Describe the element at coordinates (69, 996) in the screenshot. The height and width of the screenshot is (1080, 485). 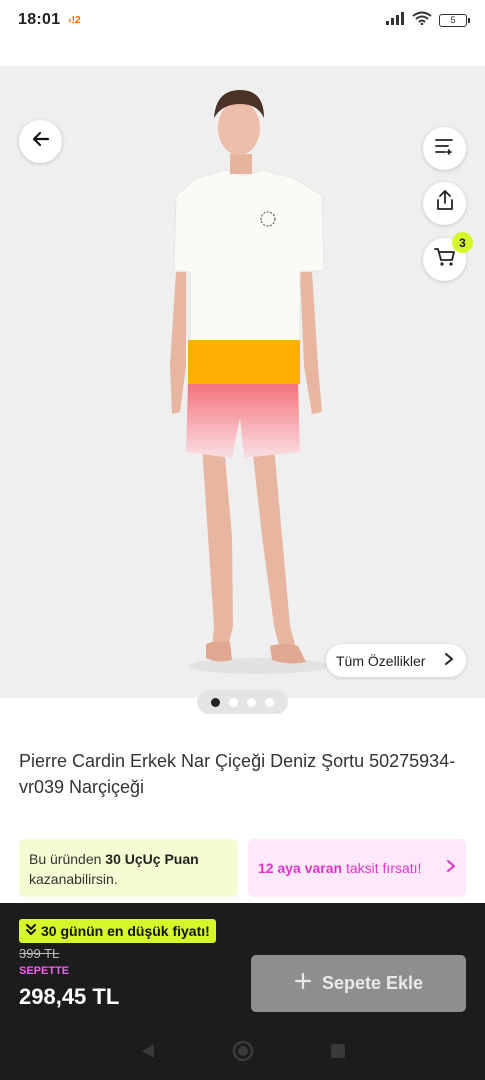
I see `current-price: 298,45 TL` at that location.